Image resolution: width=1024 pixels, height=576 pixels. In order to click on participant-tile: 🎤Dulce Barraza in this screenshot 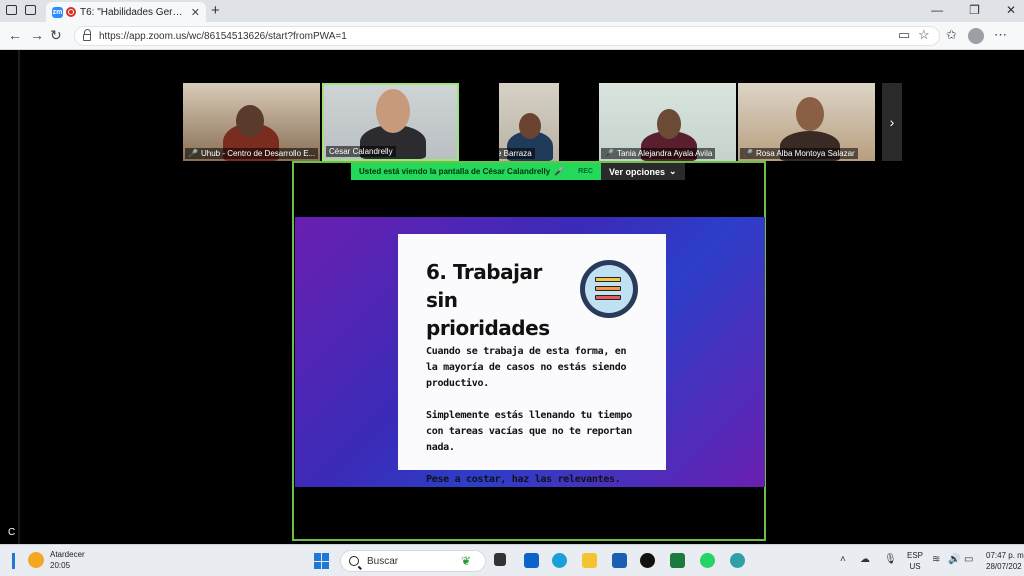, I will do `click(529, 122)`.